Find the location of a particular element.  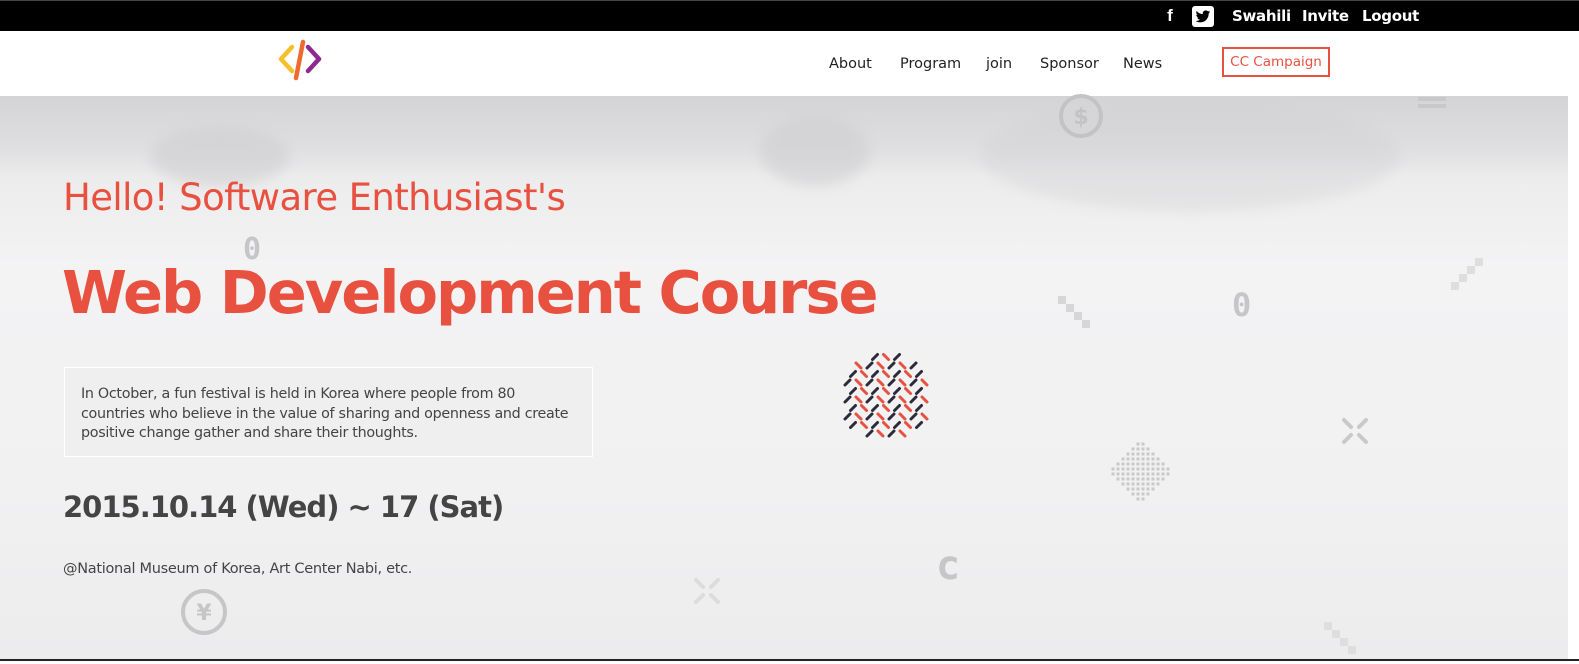

nav-news: News is located at coordinates (1142, 64).